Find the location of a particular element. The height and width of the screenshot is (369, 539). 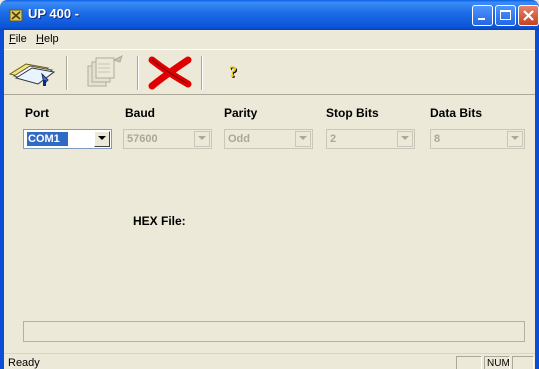

close-icon is located at coordinates (528, 15).